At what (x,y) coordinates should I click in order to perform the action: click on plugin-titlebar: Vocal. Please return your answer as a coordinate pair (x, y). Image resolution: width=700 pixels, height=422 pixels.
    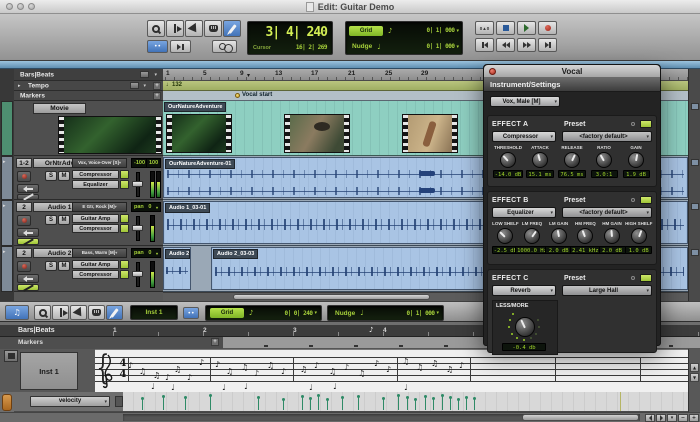
    Looking at the image, I should click on (572, 71).